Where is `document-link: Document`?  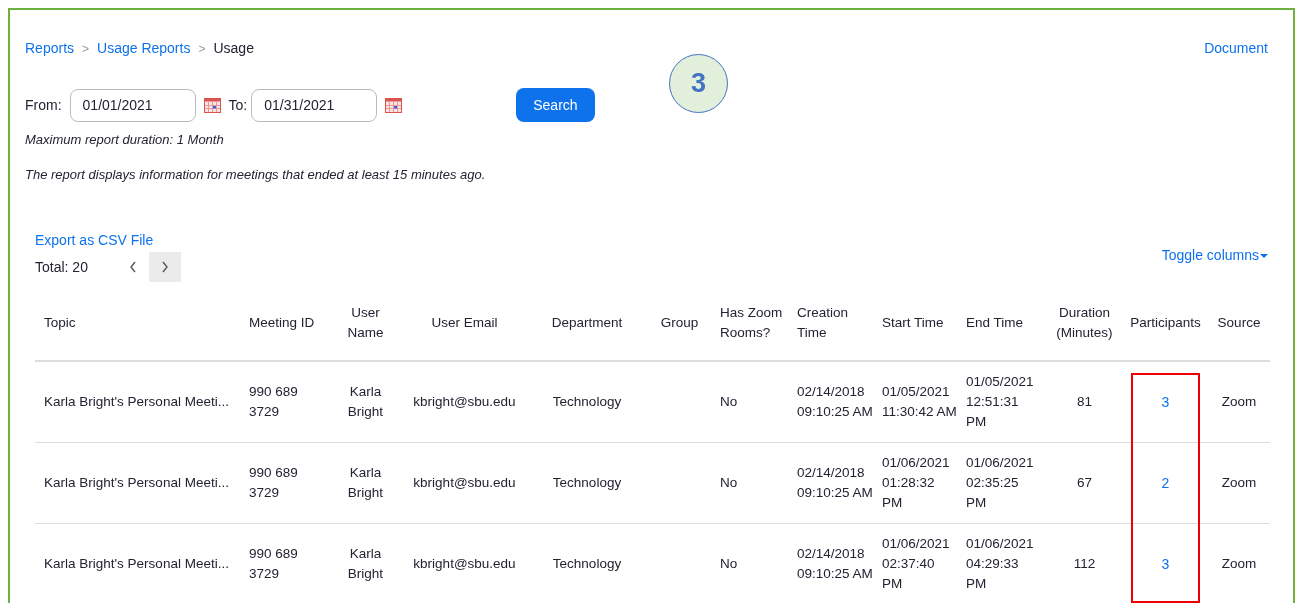 document-link: Document is located at coordinates (1236, 48).